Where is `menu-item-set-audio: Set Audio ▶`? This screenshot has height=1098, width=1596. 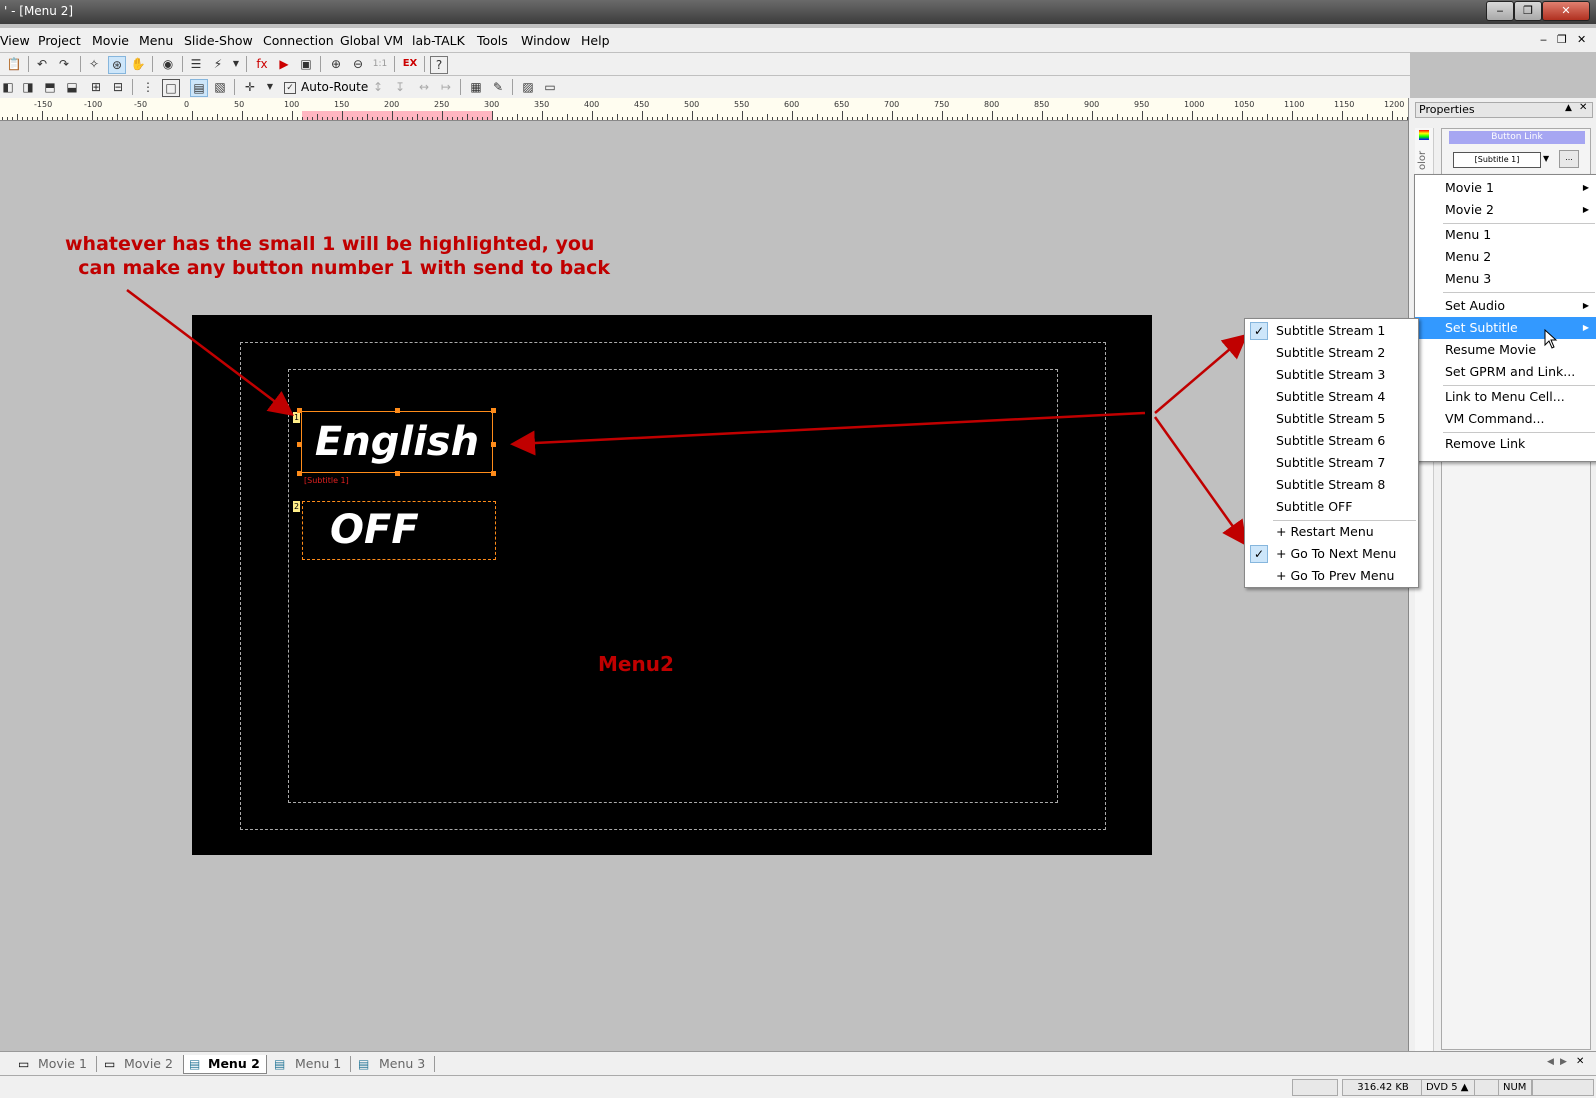 menu-item-set-audio: Set Audio ▶ is located at coordinates (1505, 306).